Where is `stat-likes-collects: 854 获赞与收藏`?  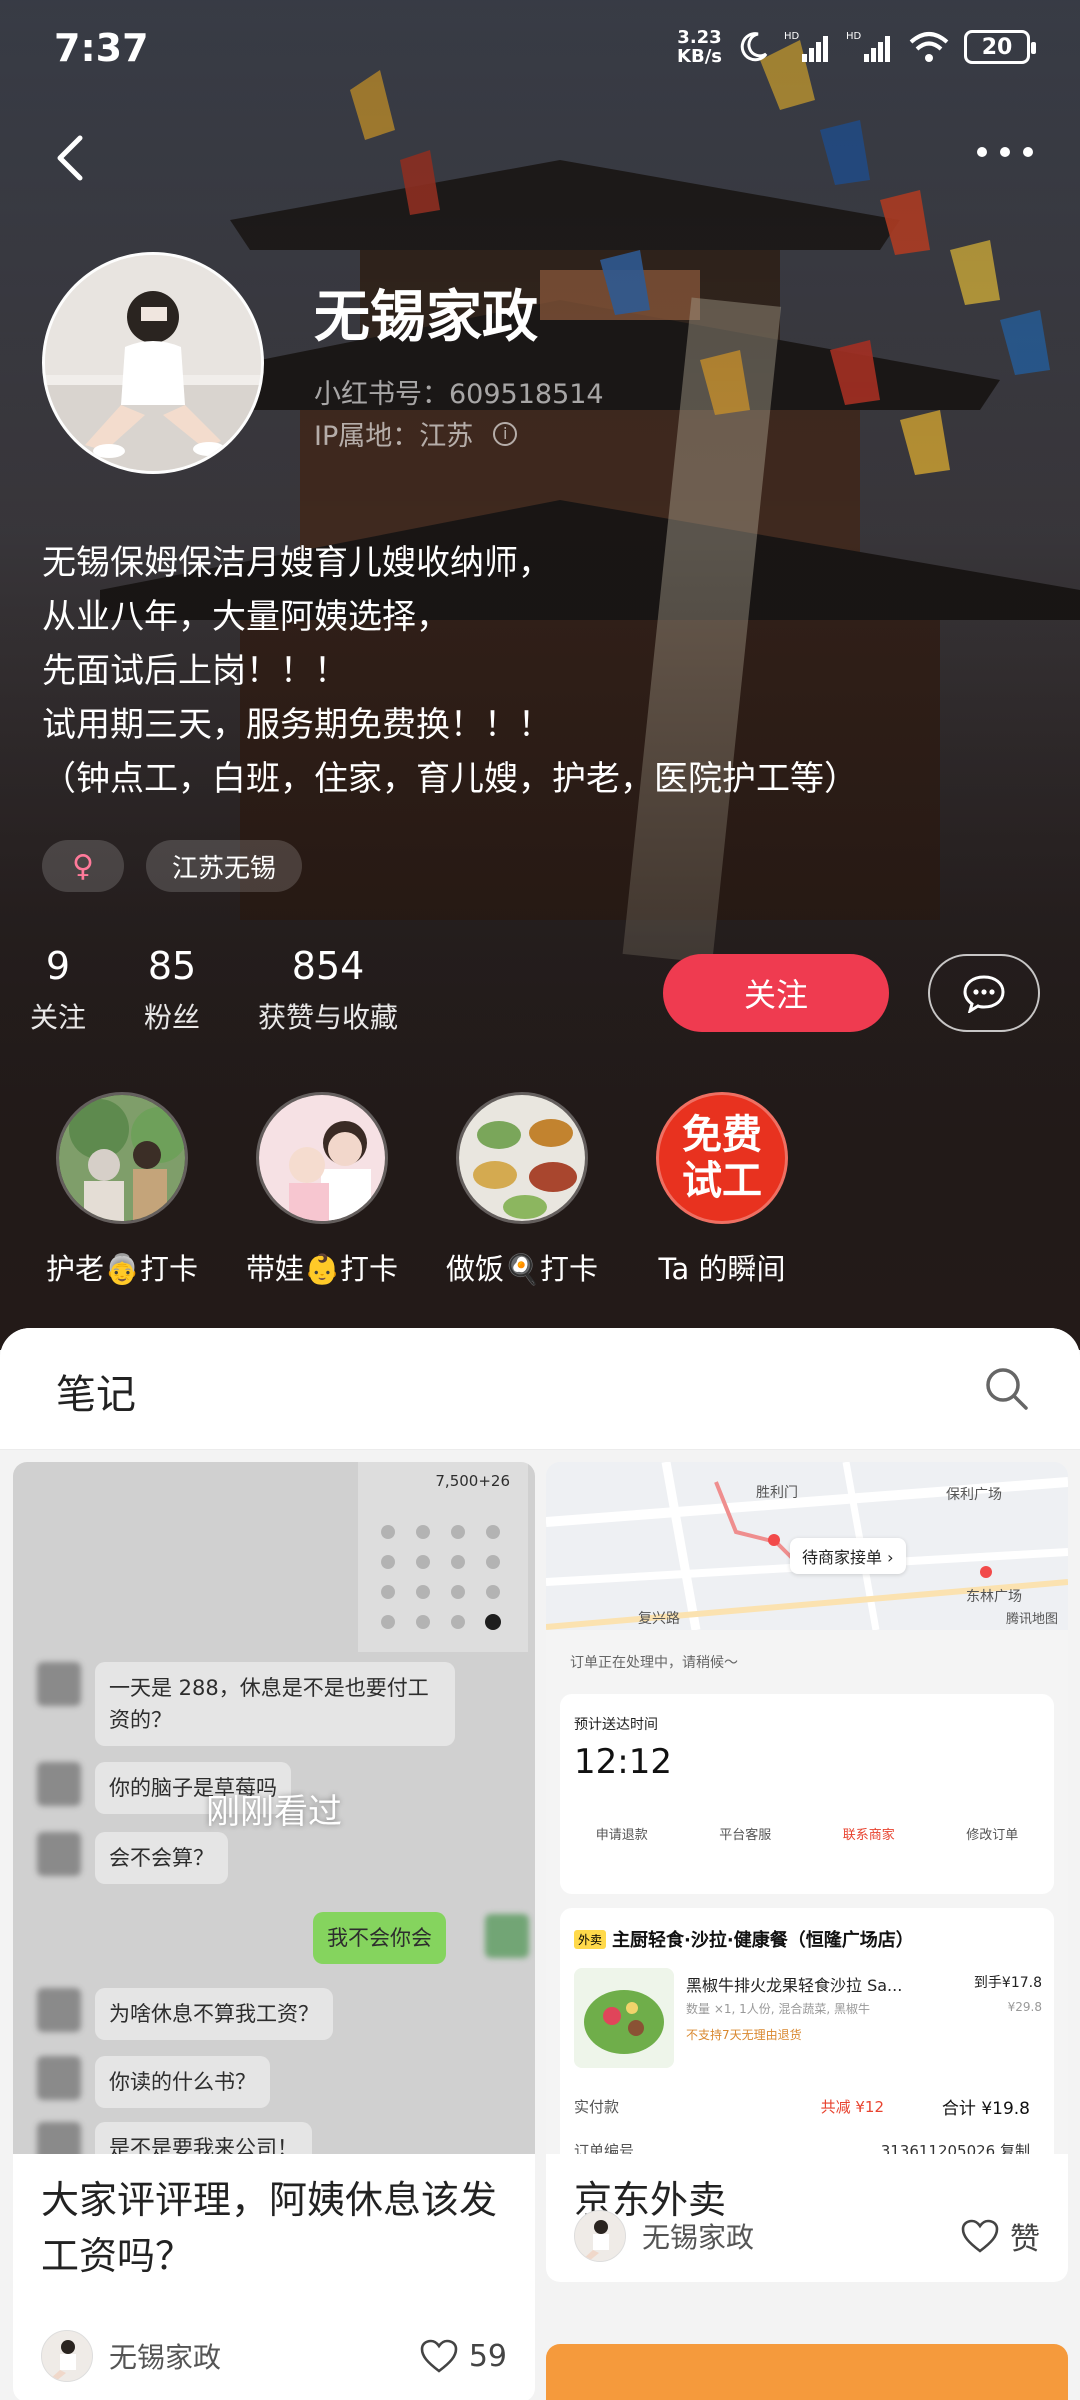
stat-likes-collects: 854 获赞与收藏 is located at coordinates (328, 990).